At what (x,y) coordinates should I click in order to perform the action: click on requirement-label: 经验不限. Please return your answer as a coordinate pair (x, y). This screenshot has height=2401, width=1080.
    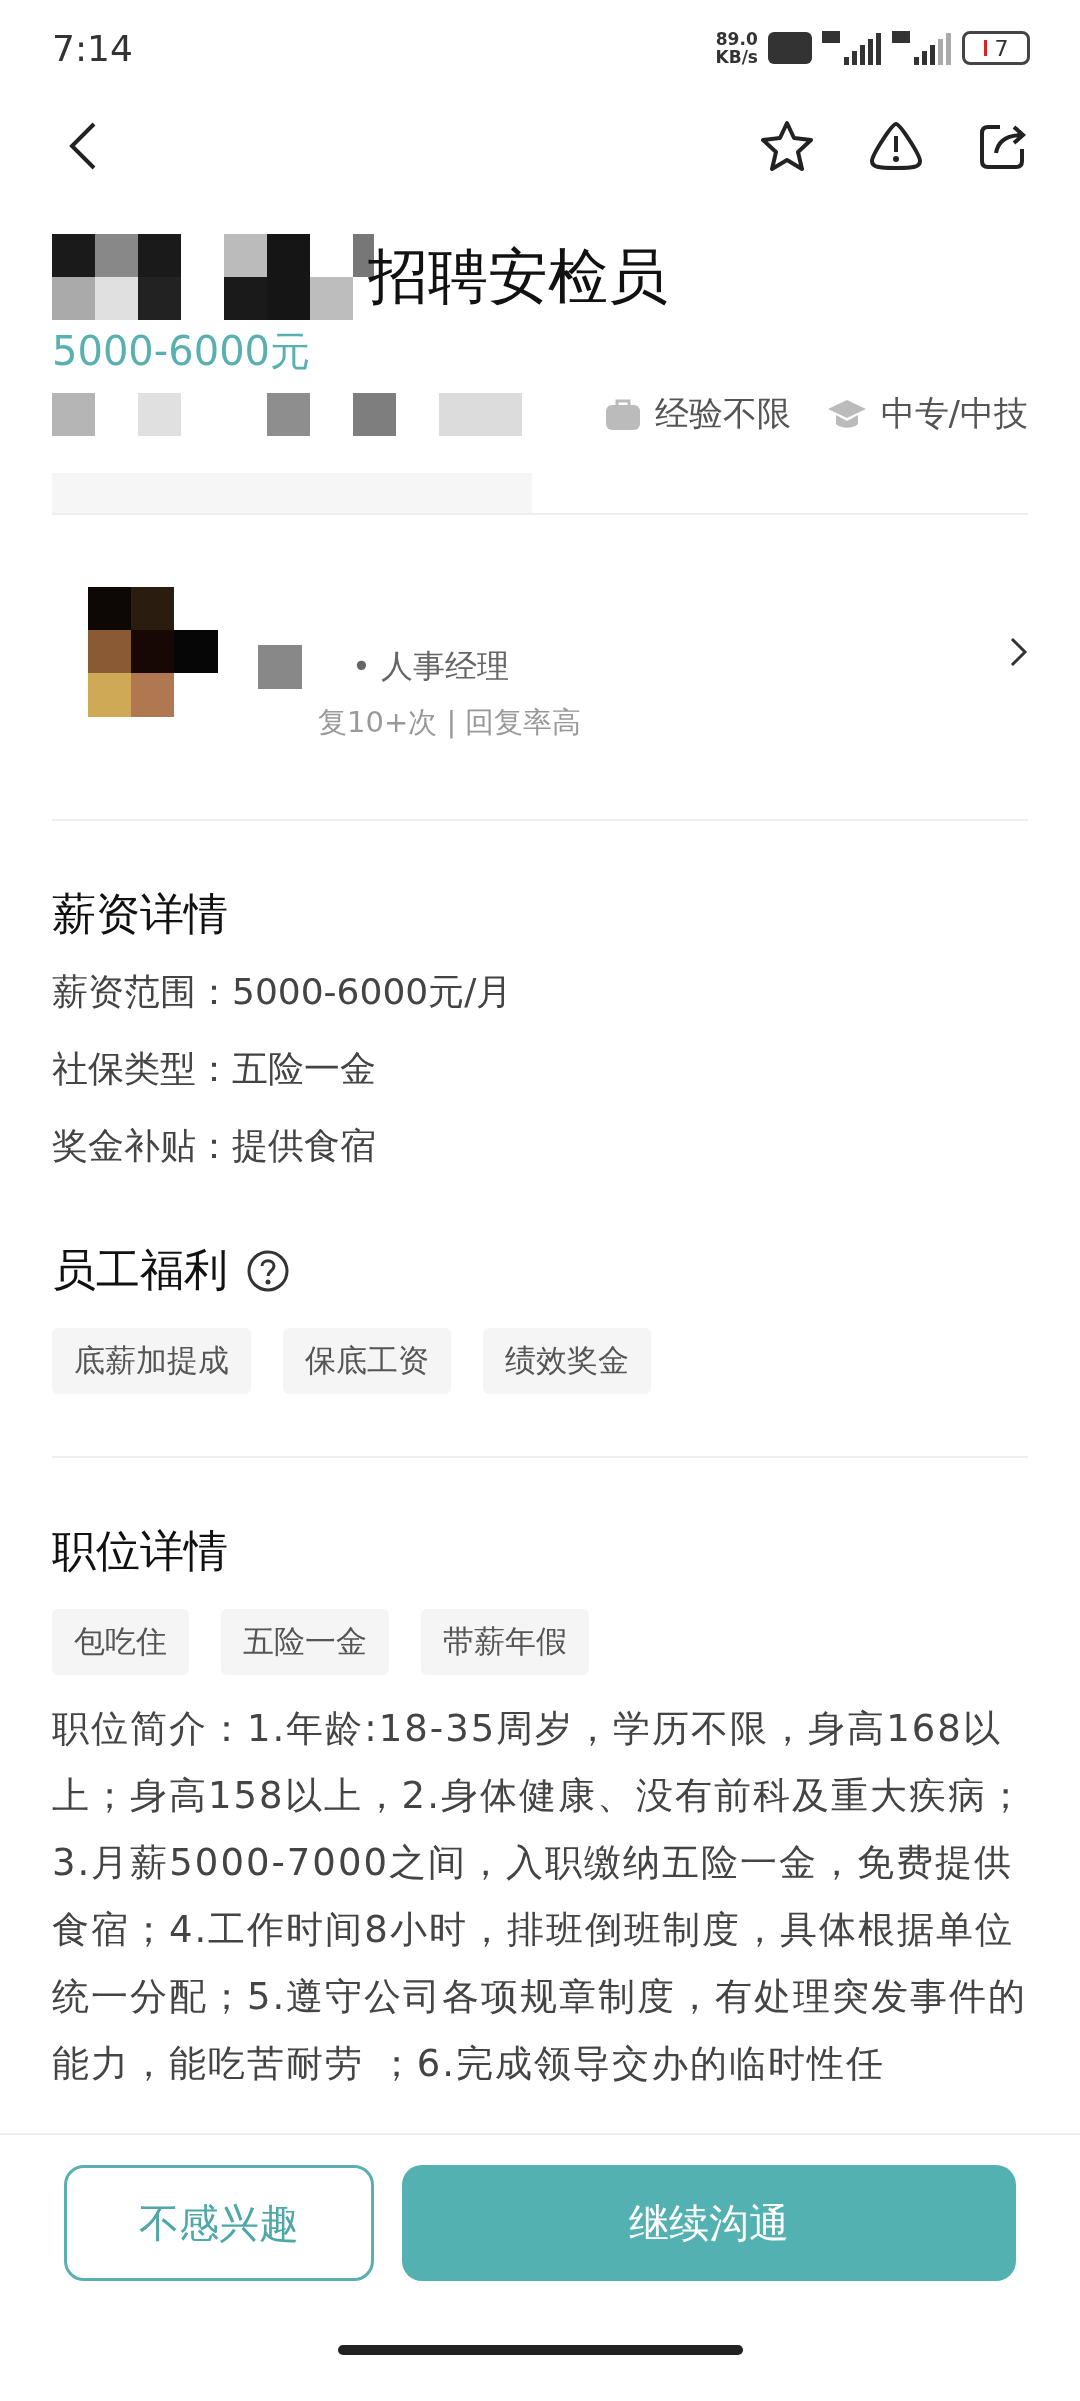
    Looking at the image, I should click on (722, 413).